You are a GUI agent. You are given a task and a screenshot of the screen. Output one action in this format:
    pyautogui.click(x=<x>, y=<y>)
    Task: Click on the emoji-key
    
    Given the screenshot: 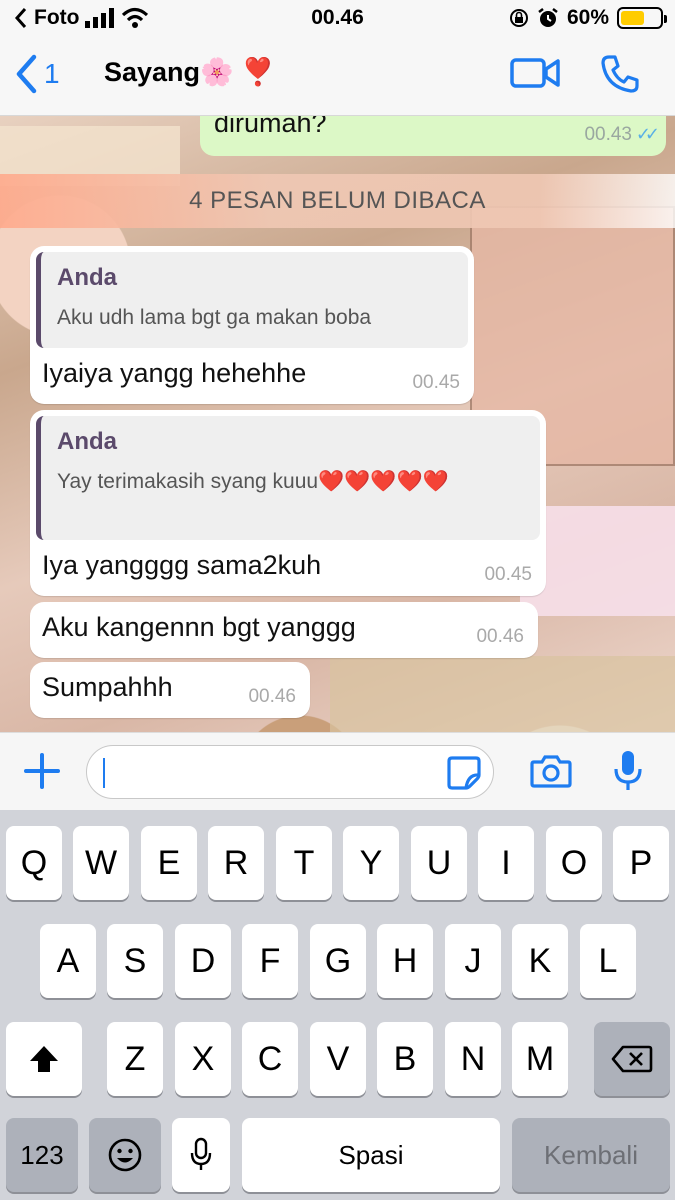 What is the action you would take?
    pyautogui.click(x=125, y=1155)
    